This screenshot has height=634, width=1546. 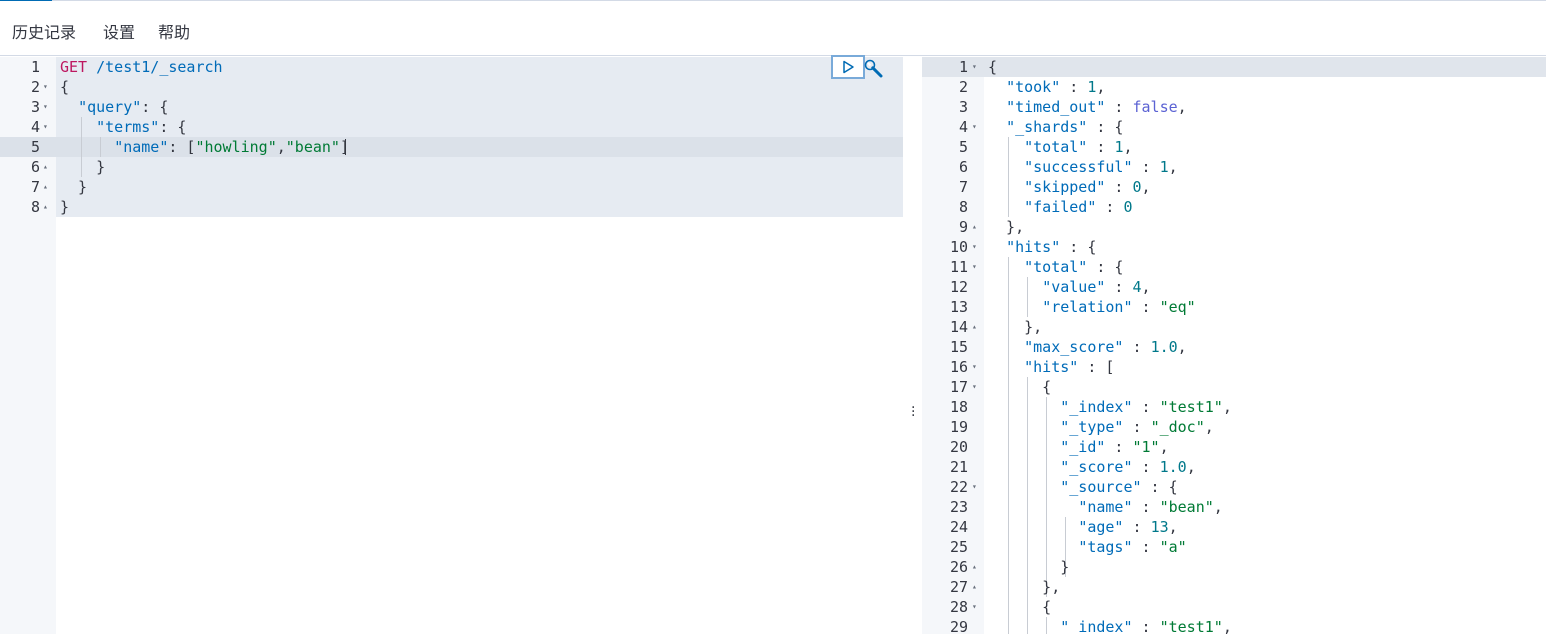 I want to click on line-number: 10, so click(x=958, y=247).